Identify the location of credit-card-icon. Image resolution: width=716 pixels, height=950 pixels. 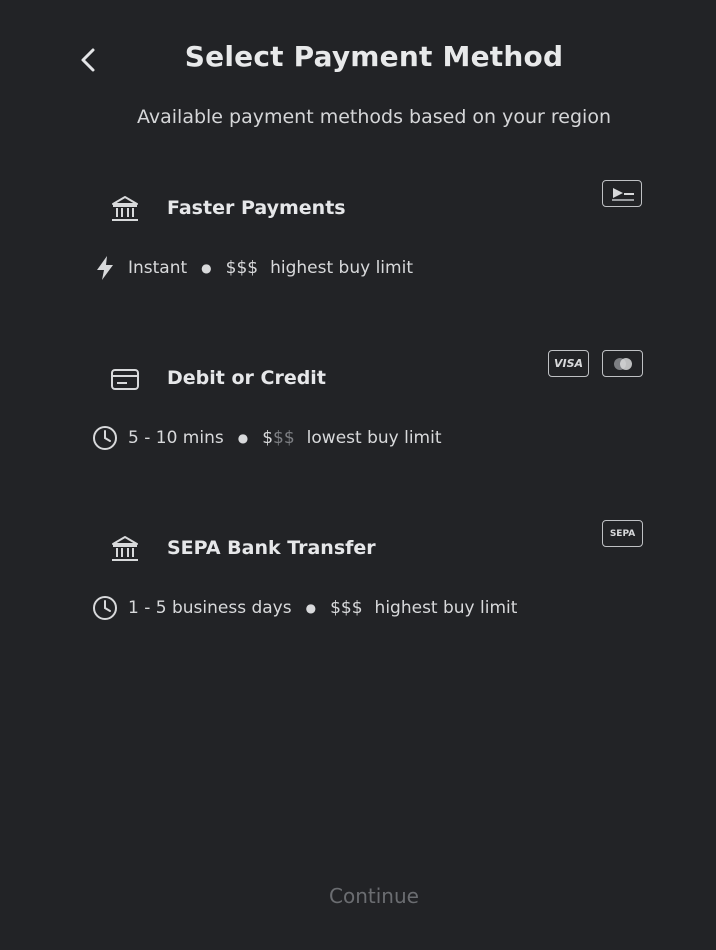
(125, 379).